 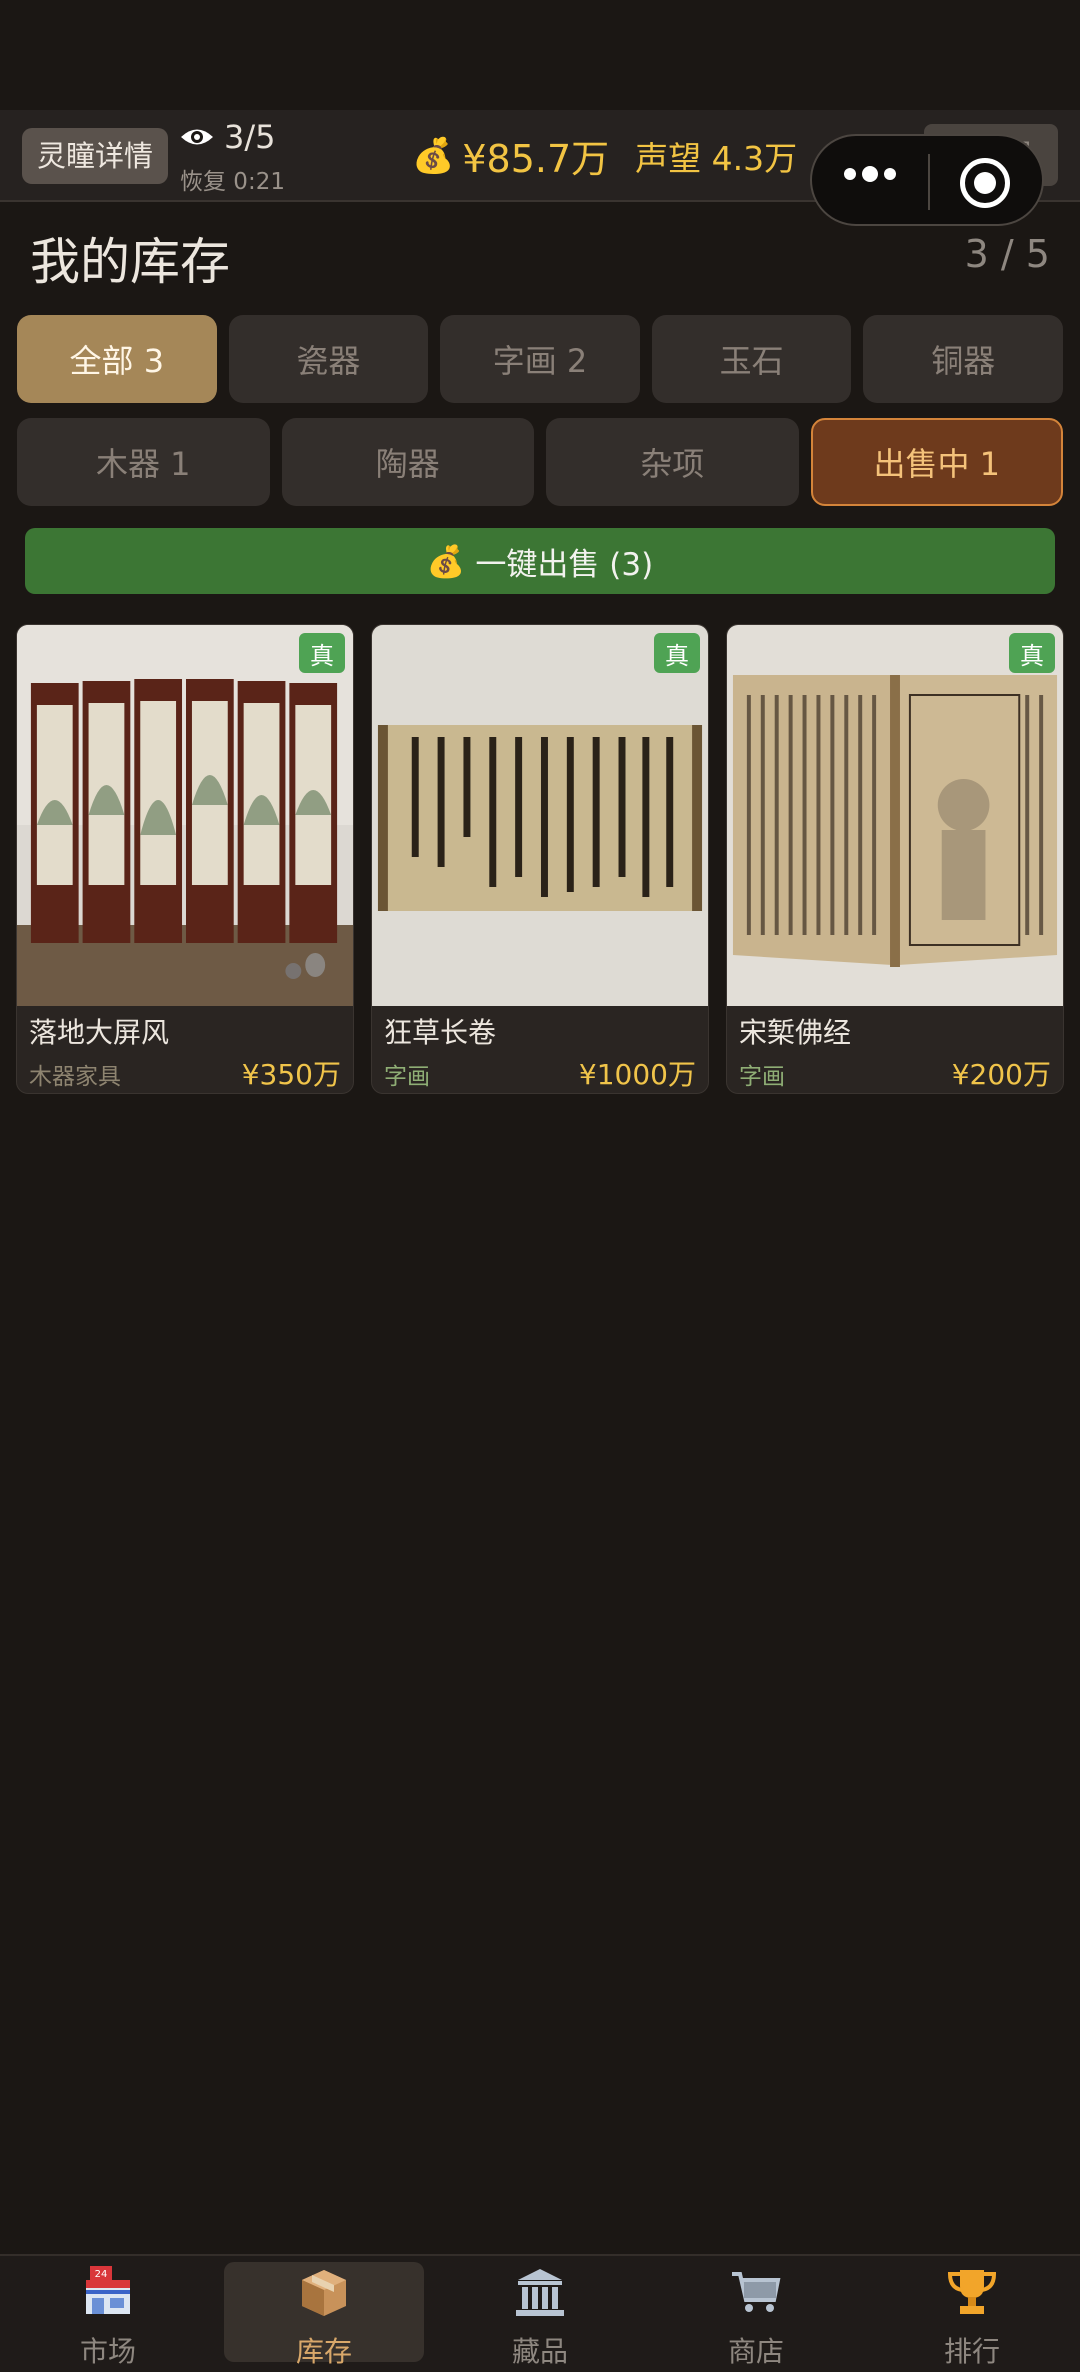 What do you see at coordinates (755, 2351) in the screenshot?
I see `nav-label-shop: 商店` at bounding box center [755, 2351].